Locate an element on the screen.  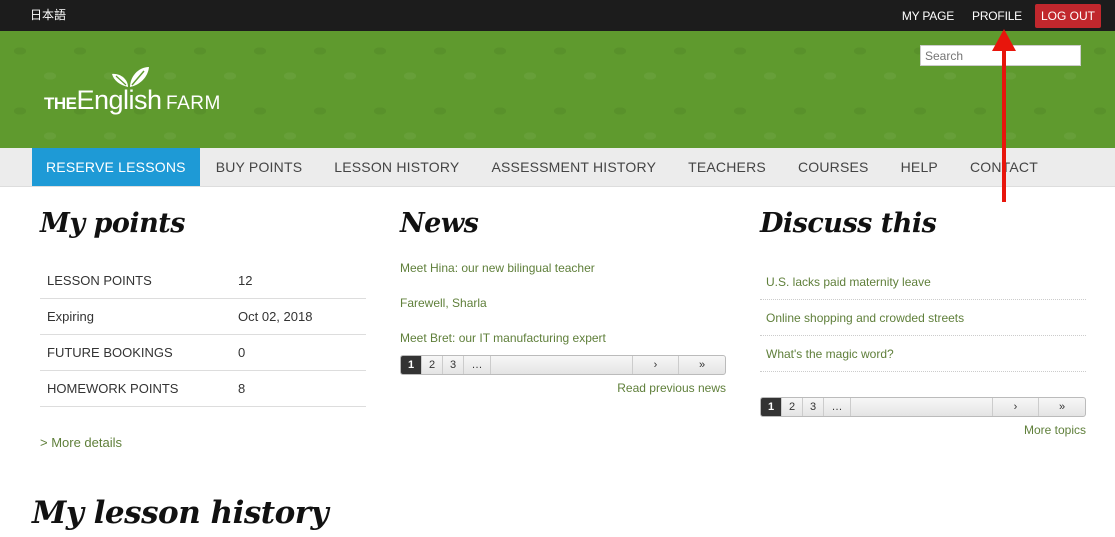
discuss-item: U.S. lacks paid maternity leave is located at coordinates (923, 282).